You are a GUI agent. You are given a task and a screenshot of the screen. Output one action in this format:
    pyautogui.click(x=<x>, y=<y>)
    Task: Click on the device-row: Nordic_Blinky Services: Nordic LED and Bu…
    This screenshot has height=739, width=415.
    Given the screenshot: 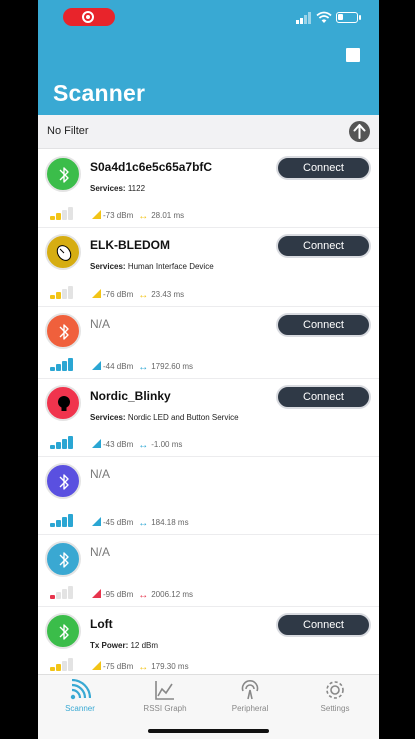 What is the action you would take?
    pyautogui.click(x=208, y=418)
    